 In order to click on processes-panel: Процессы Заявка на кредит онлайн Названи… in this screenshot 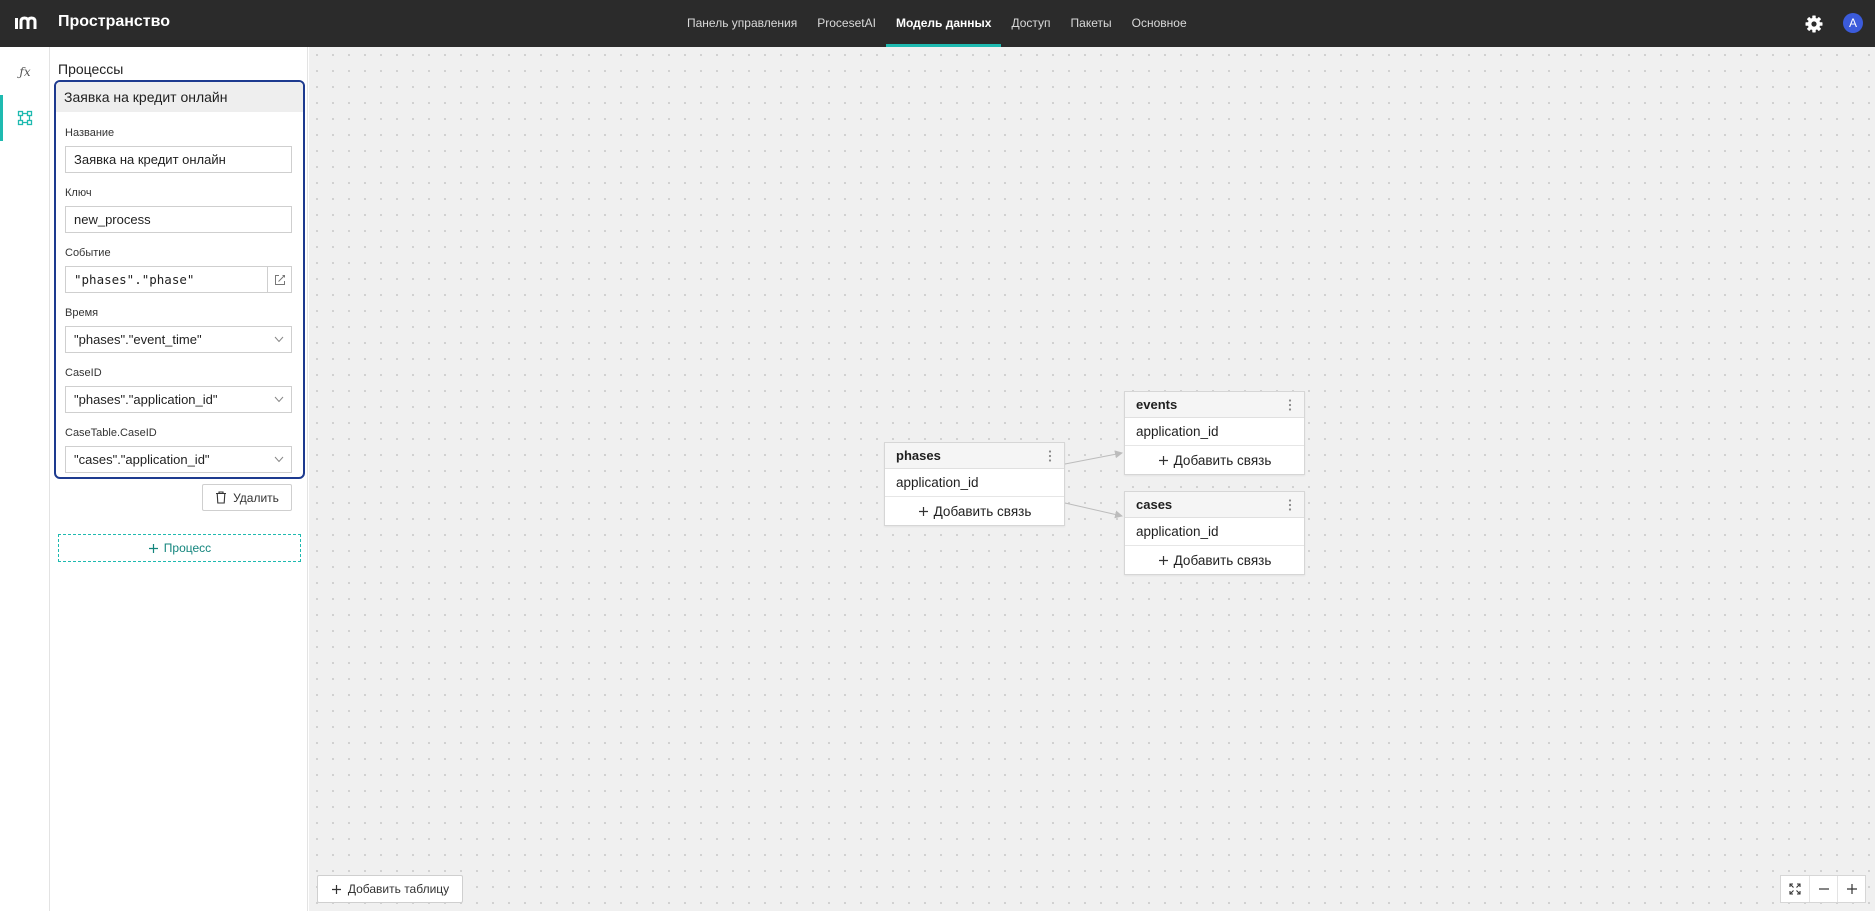, I will do `click(179, 479)`.